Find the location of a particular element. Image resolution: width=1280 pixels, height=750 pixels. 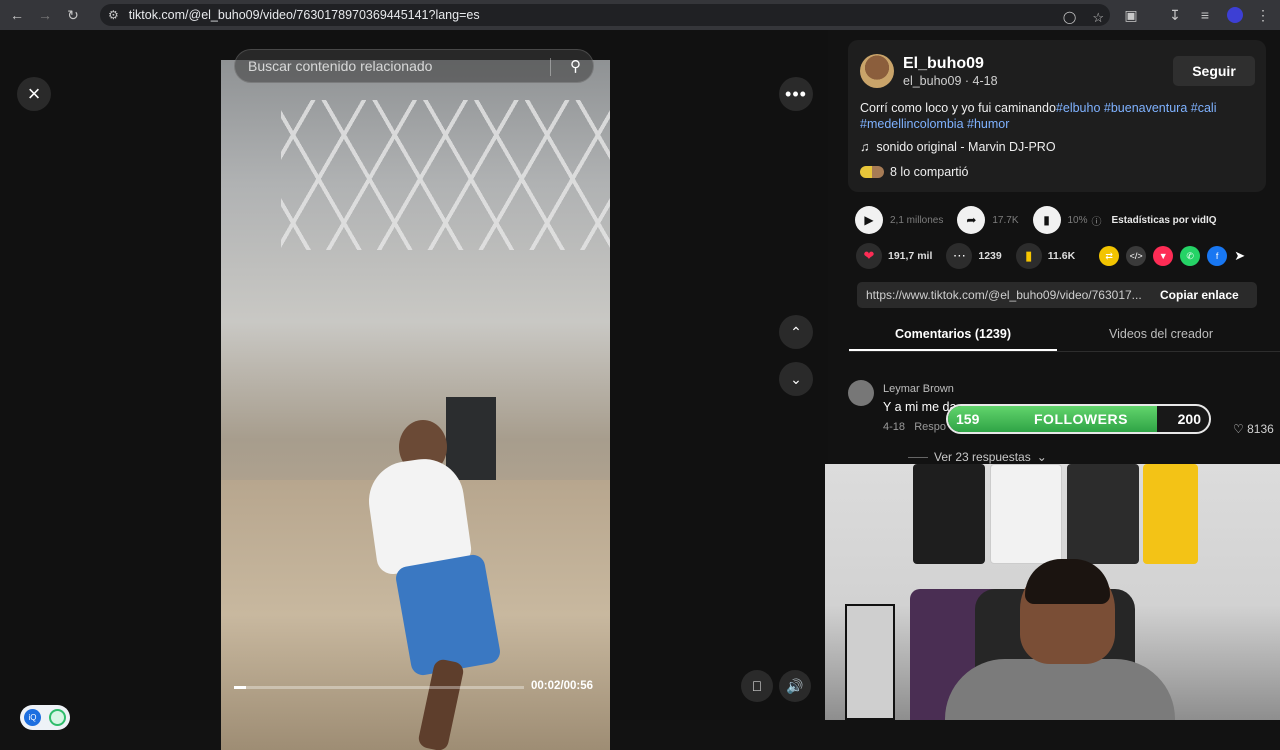

reload-icon: ↻ is located at coordinates (73, 15).